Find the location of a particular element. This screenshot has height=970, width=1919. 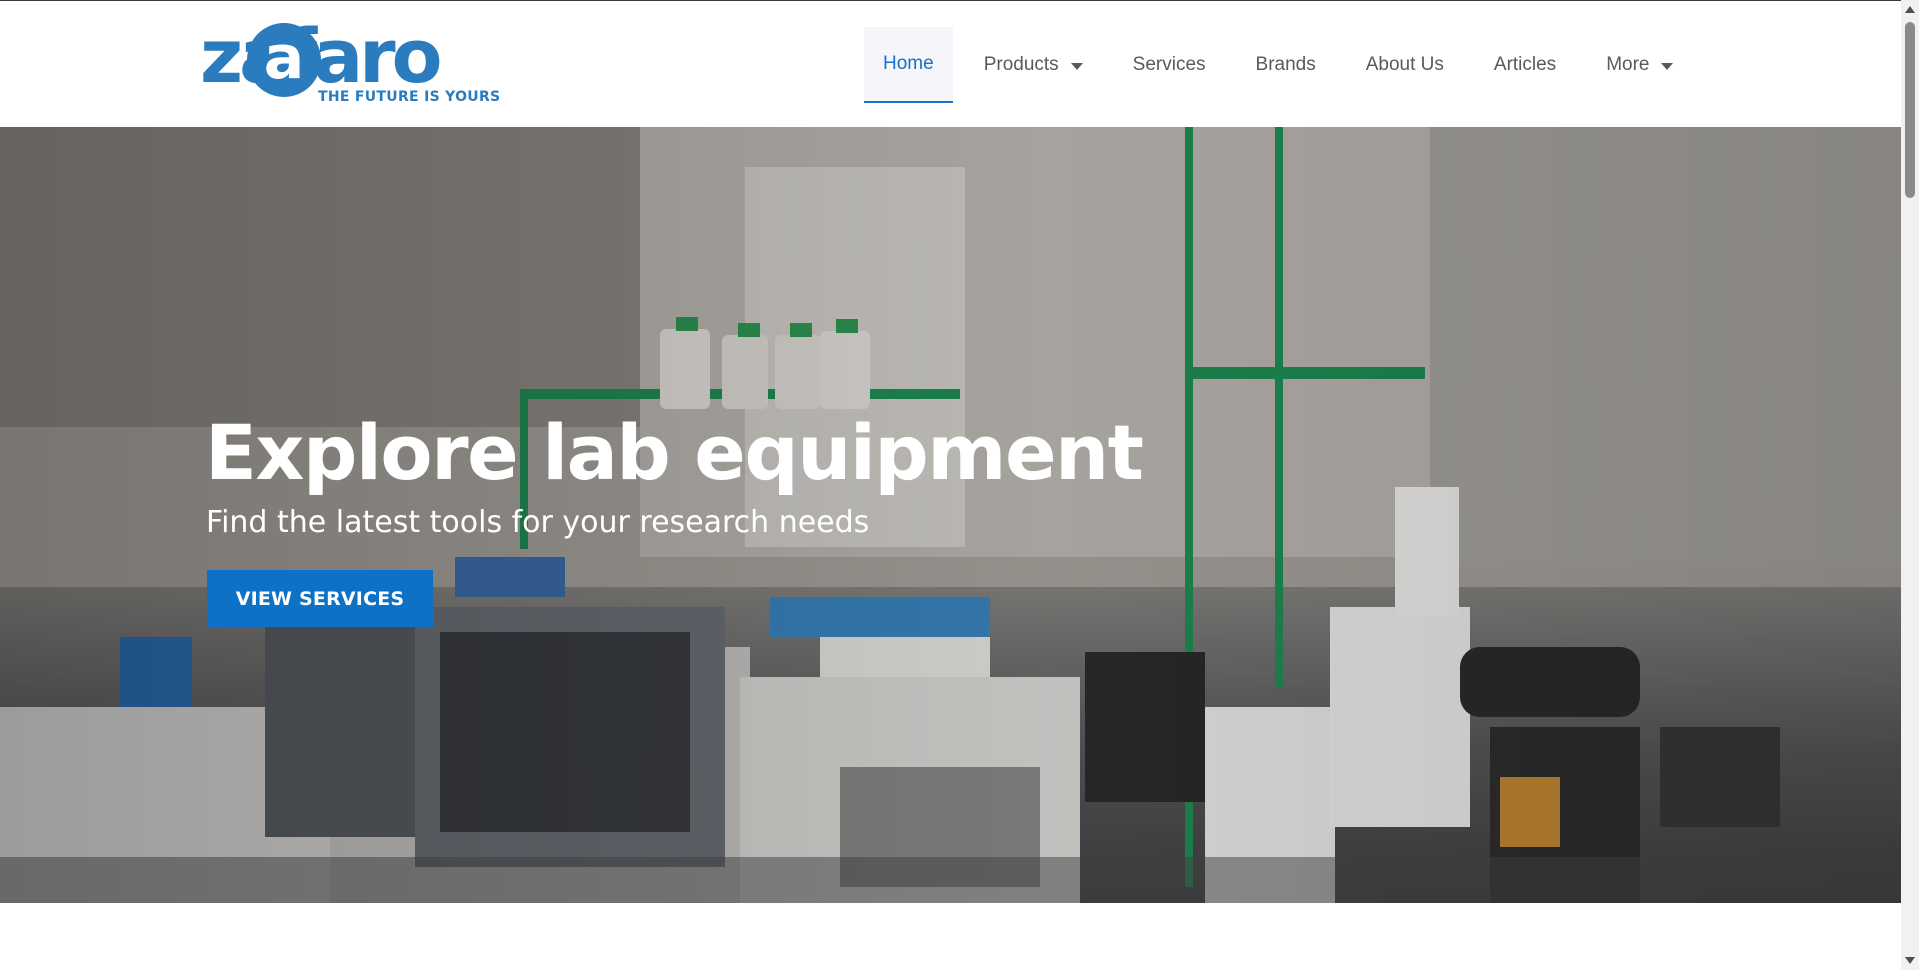

nav-item-articles: Articles is located at coordinates (1525, 65).